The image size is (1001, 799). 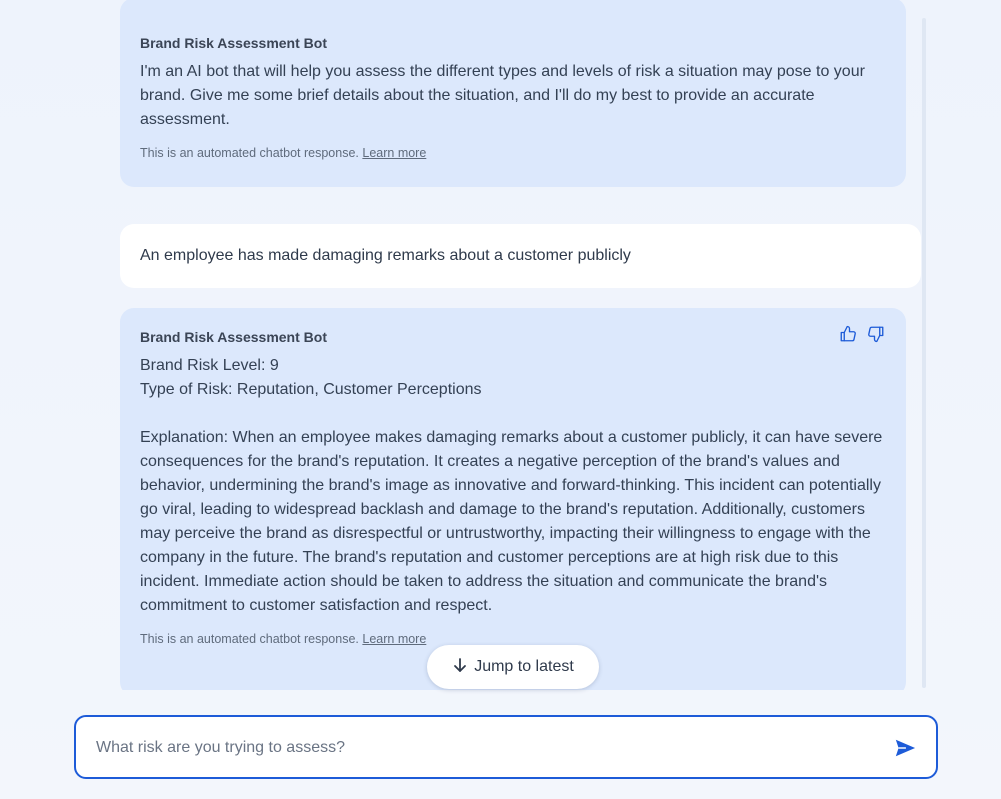 I want to click on jump-to-latest-button: Jump to latest, so click(x=513, y=667).